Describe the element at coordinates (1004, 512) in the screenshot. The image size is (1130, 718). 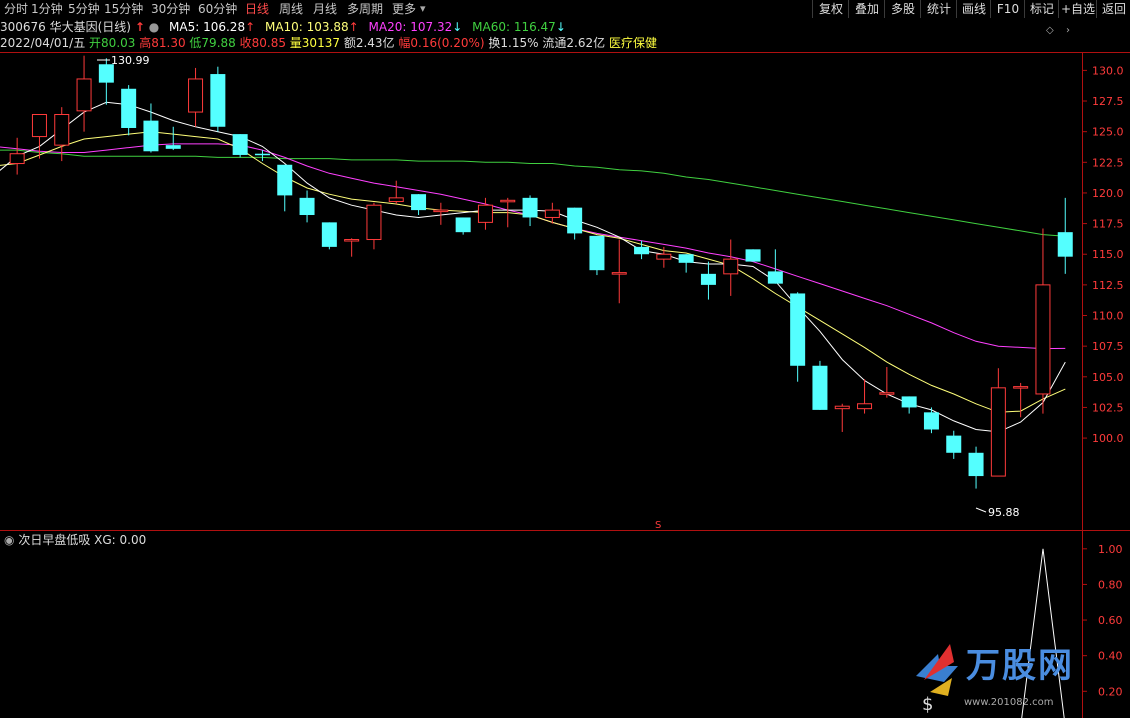
I see `low-label: 95.88` at that location.